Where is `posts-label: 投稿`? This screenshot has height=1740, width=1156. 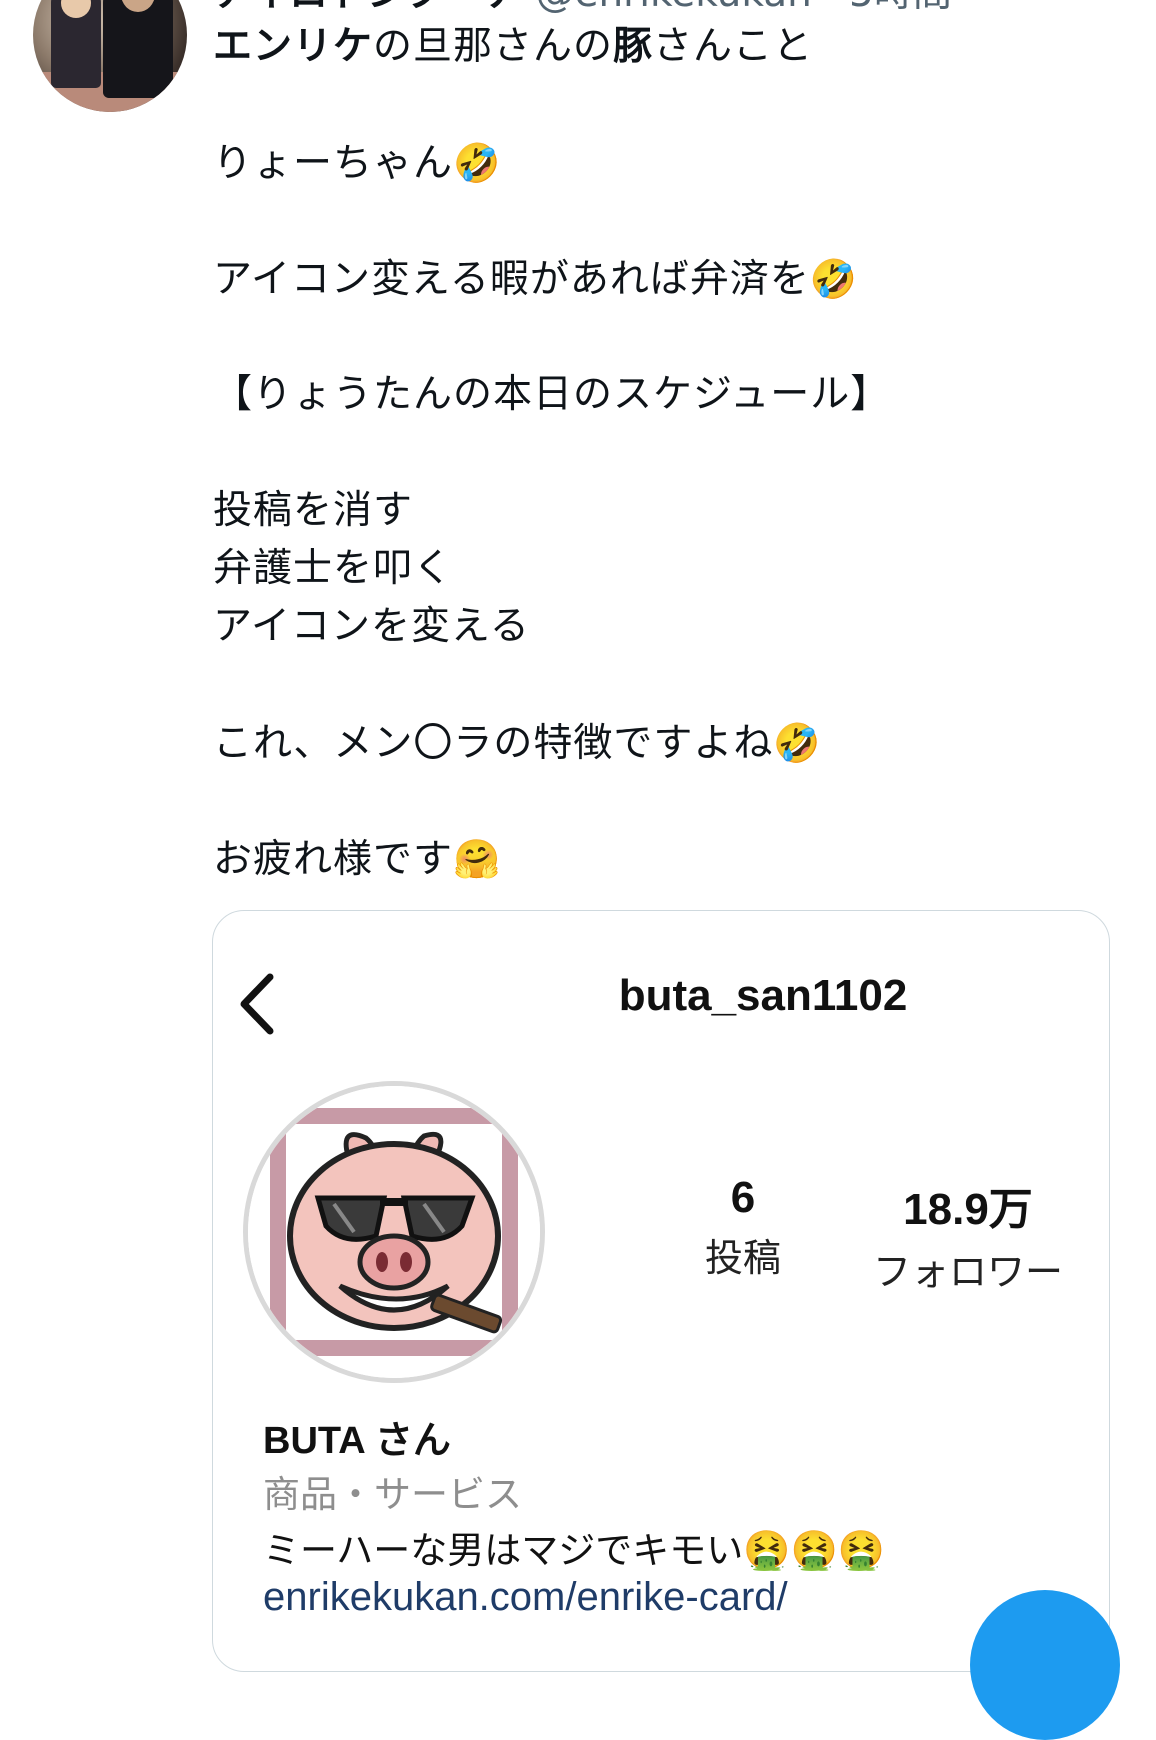 posts-label: 投稿 is located at coordinates (742, 1259).